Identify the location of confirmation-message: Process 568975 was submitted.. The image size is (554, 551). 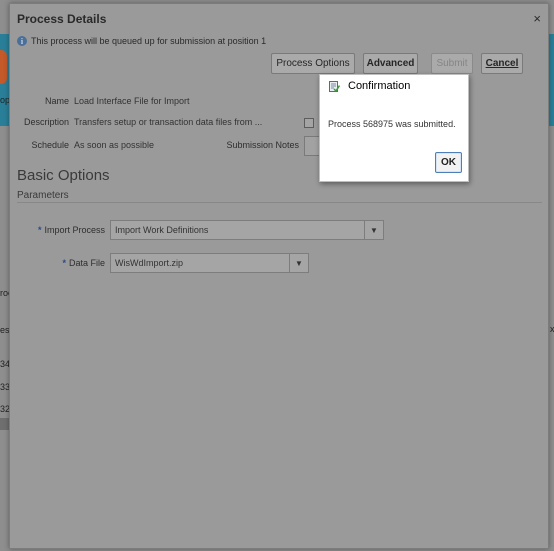
(392, 124).